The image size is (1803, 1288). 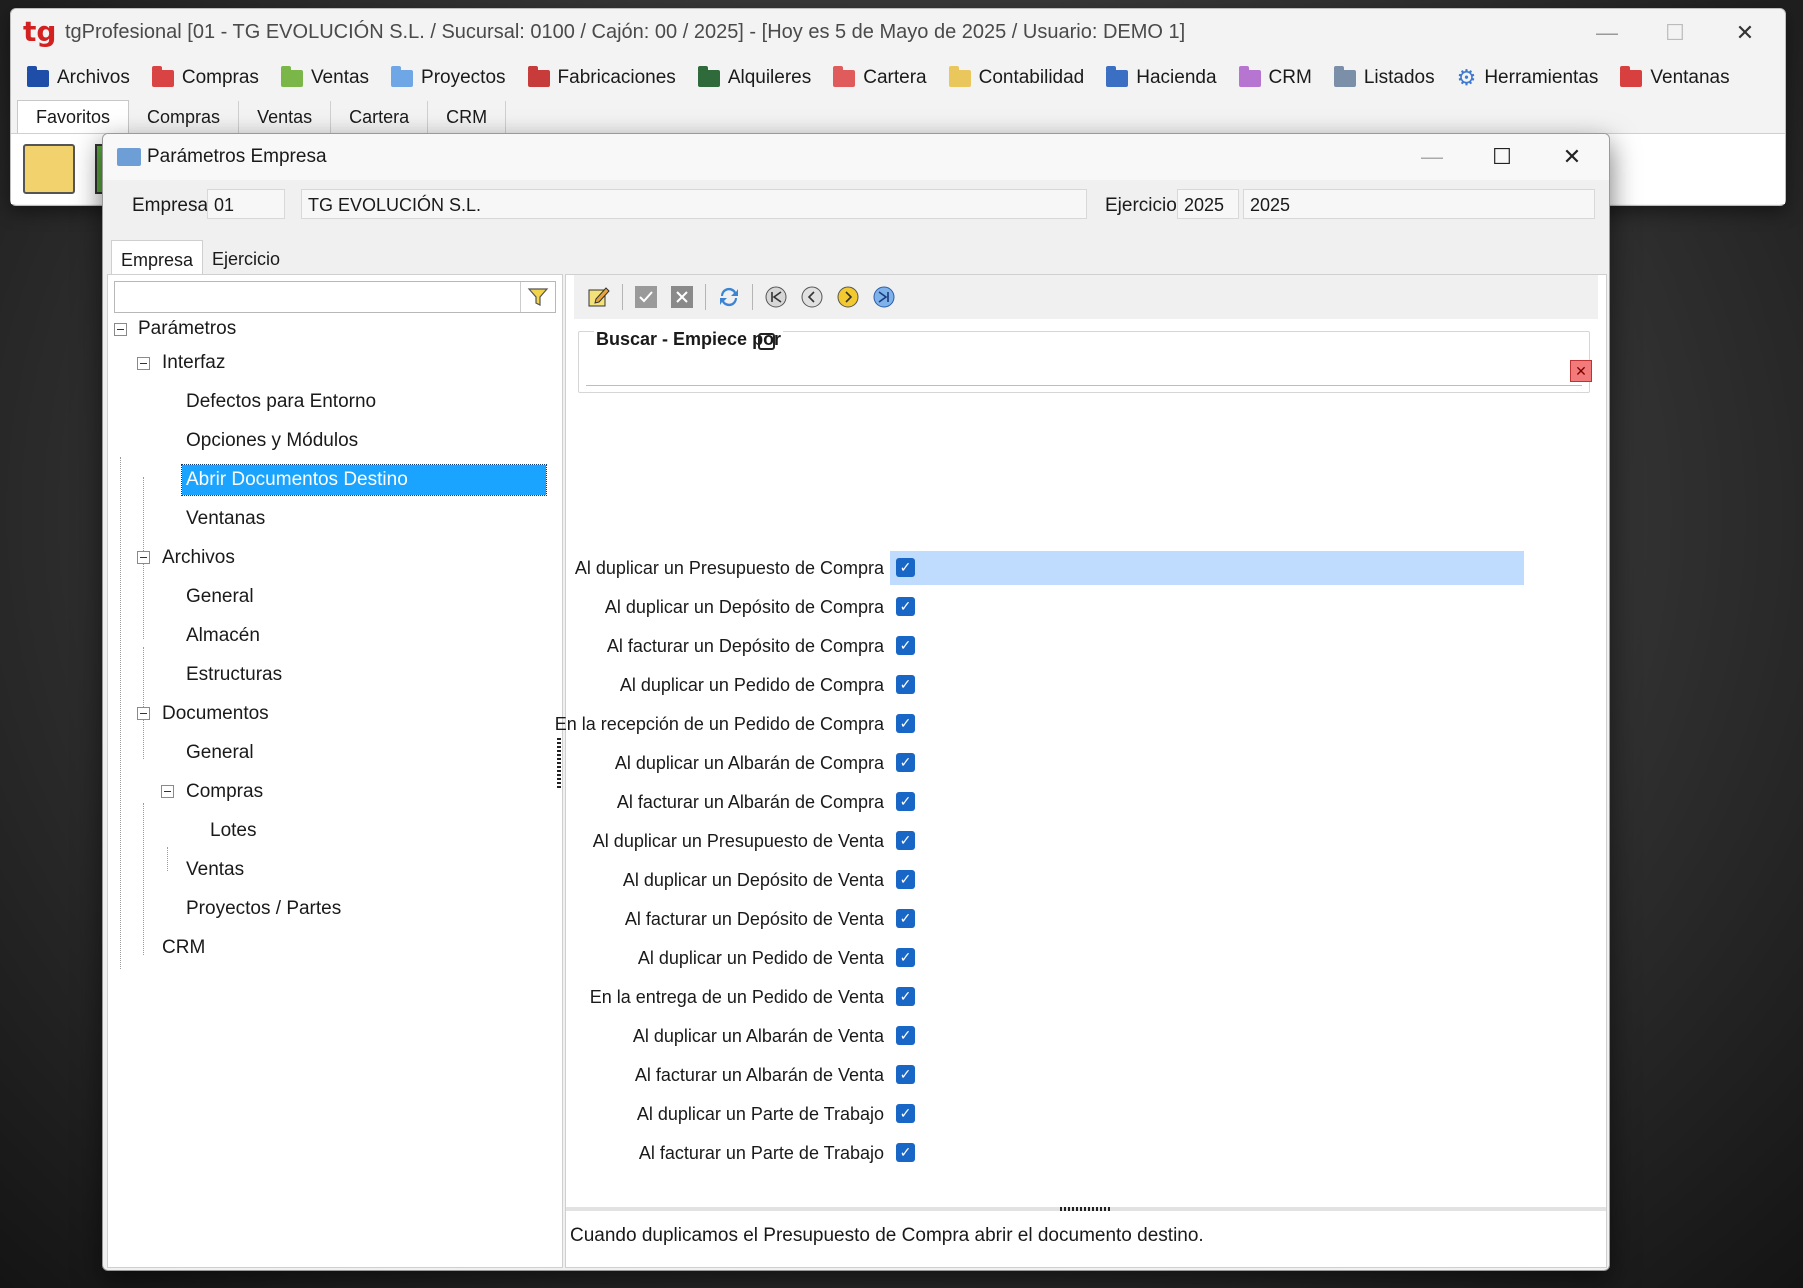 What do you see at coordinates (1086, 1209) in the screenshot?
I see `splitter-grip` at bounding box center [1086, 1209].